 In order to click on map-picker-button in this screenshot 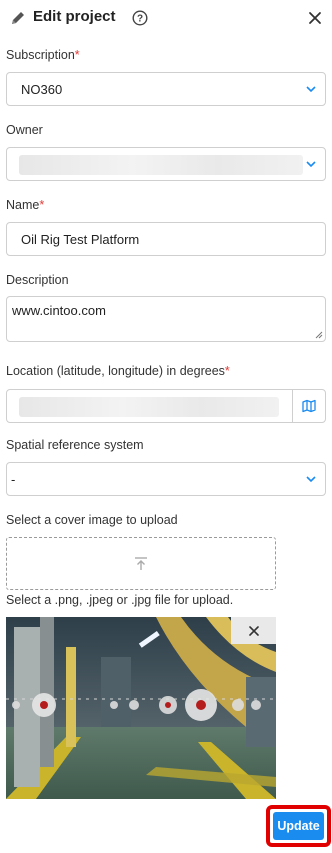, I will do `click(309, 406)`.